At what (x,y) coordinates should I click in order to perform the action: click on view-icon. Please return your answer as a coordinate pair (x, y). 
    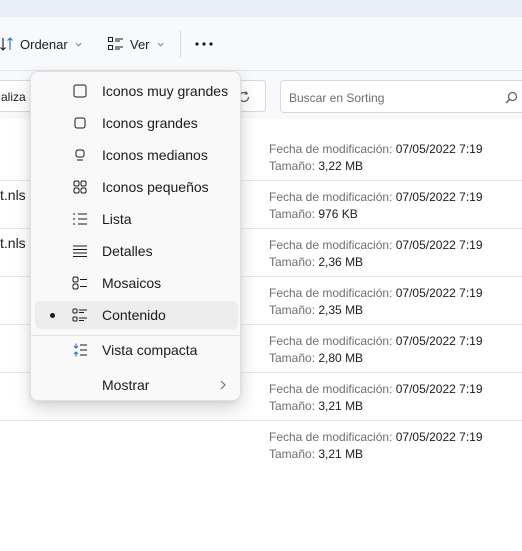
    Looking at the image, I should click on (115, 43).